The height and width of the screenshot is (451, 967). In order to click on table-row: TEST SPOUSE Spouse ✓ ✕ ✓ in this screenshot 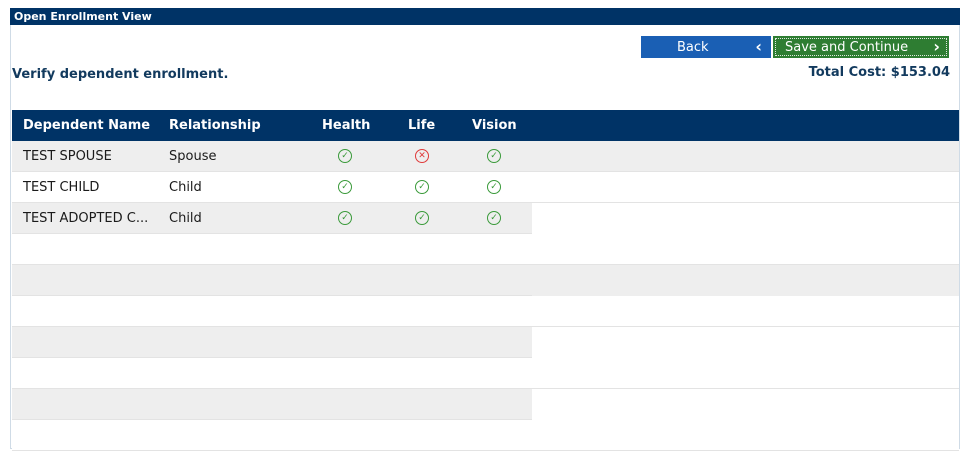, I will do `click(485, 156)`.